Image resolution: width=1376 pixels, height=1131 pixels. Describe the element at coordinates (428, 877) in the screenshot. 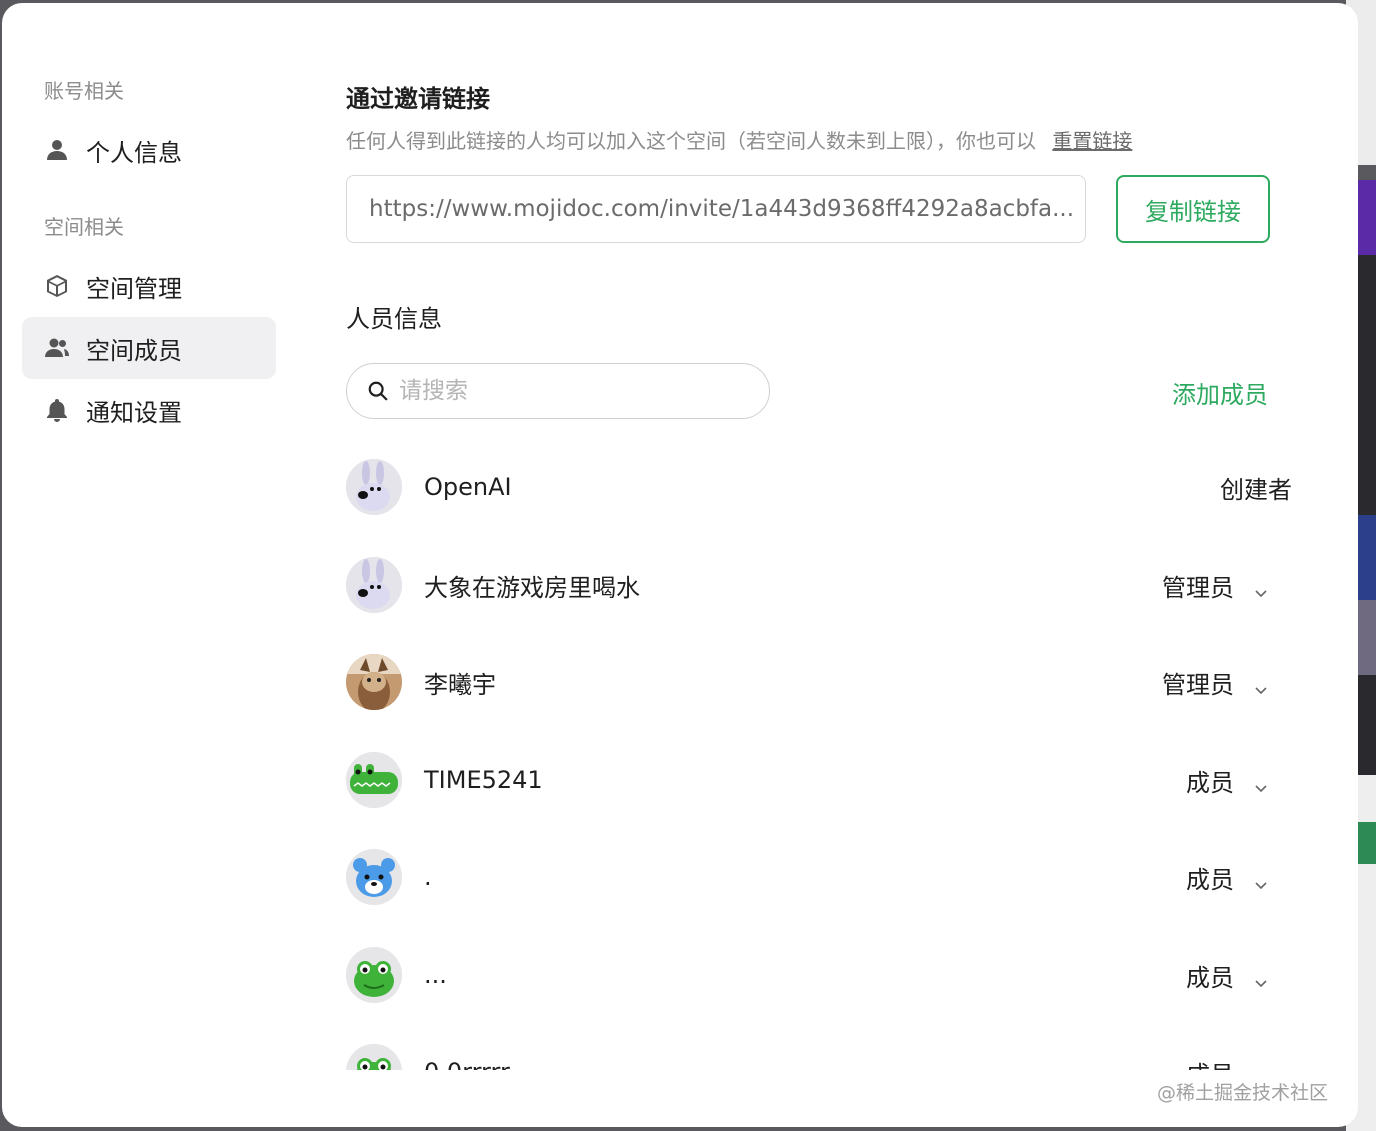

I see `member-name: .` at that location.